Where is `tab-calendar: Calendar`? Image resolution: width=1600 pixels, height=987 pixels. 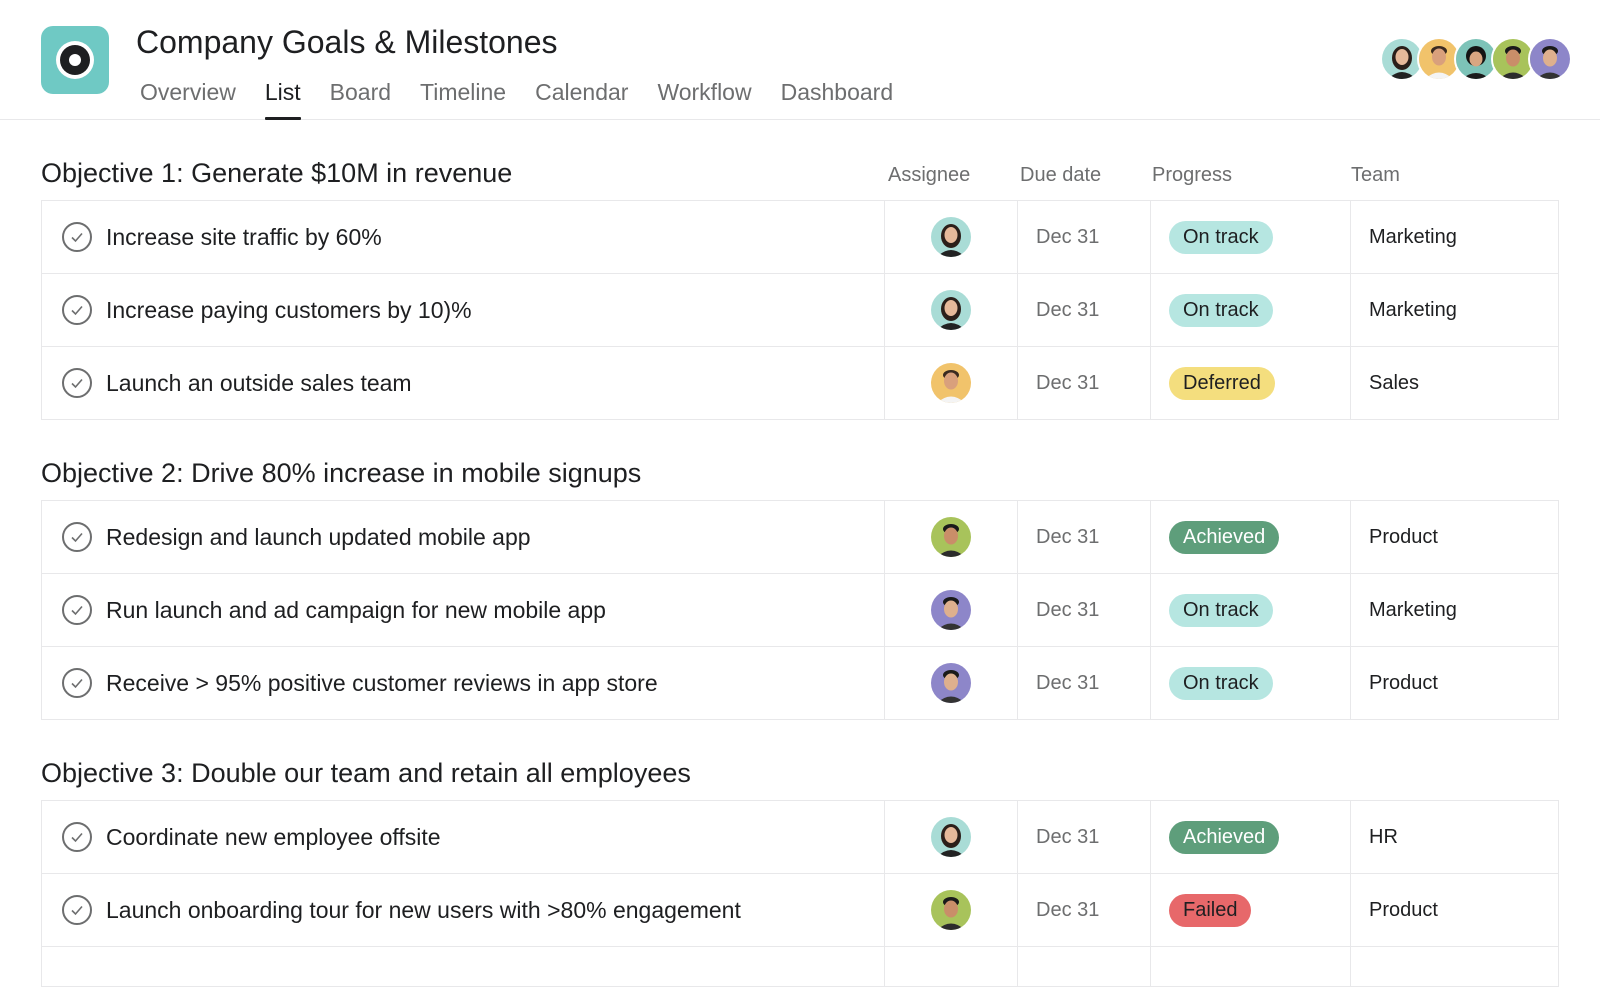 tab-calendar: Calendar is located at coordinates (581, 98).